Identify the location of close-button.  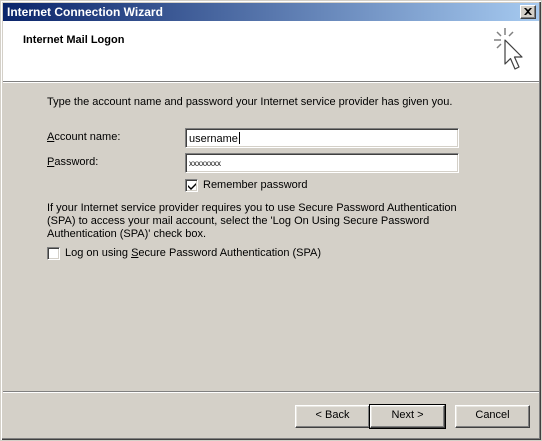
(528, 12).